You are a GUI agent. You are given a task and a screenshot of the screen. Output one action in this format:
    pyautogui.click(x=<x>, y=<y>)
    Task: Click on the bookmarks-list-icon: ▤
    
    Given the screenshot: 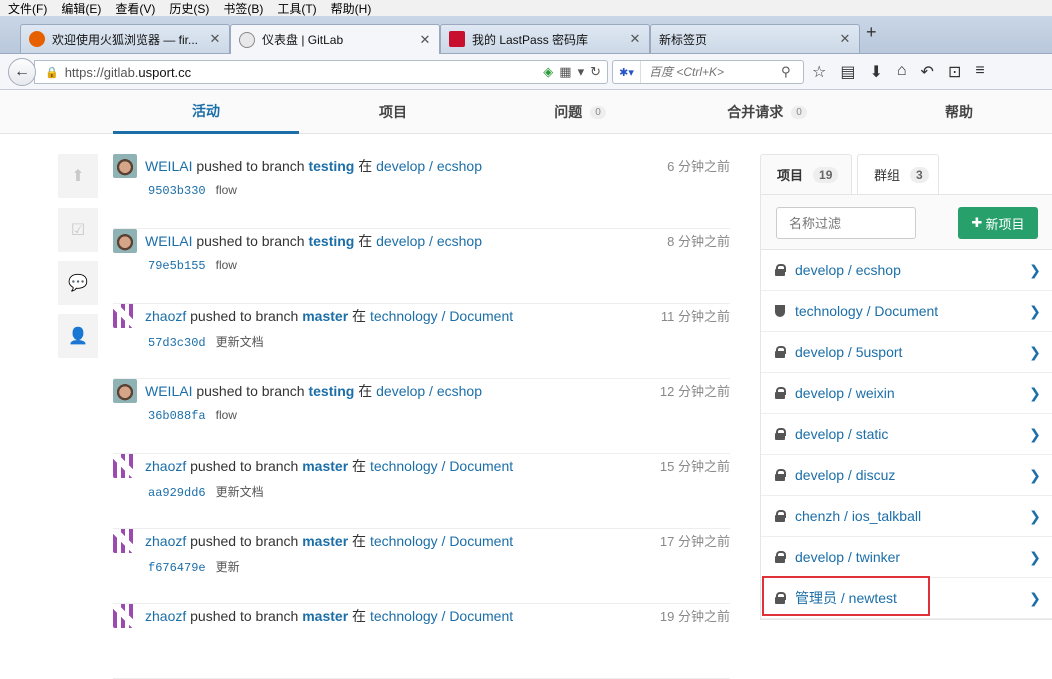 What is the action you would take?
    pyautogui.click(x=847, y=72)
    